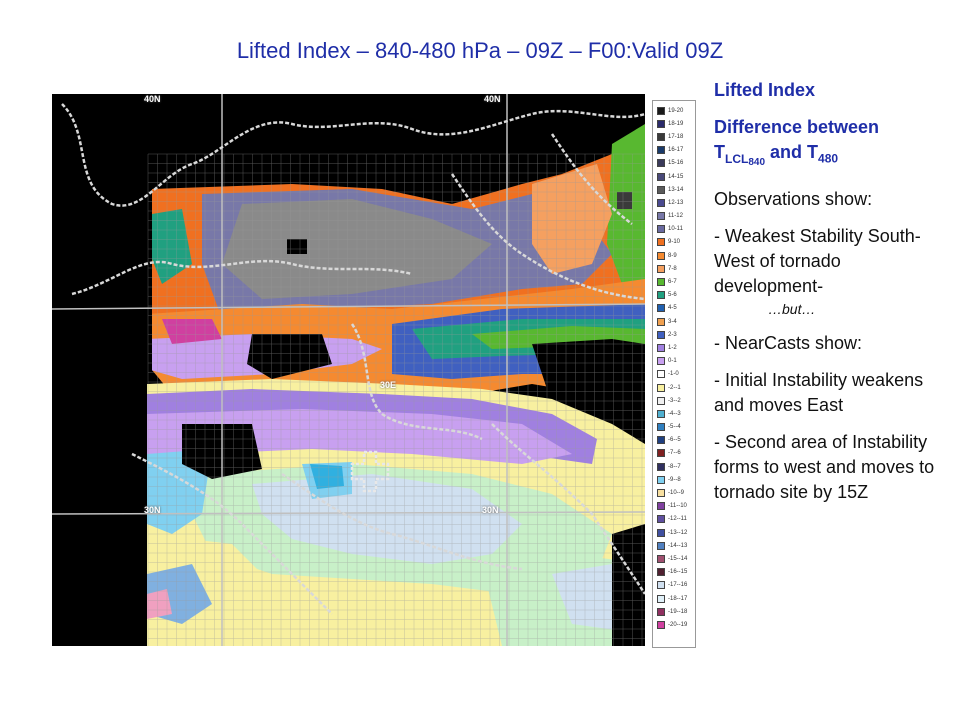 Image resolution: width=960 pixels, height=720 pixels. I want to click on legend-item: -9--8, so click(674, 479).